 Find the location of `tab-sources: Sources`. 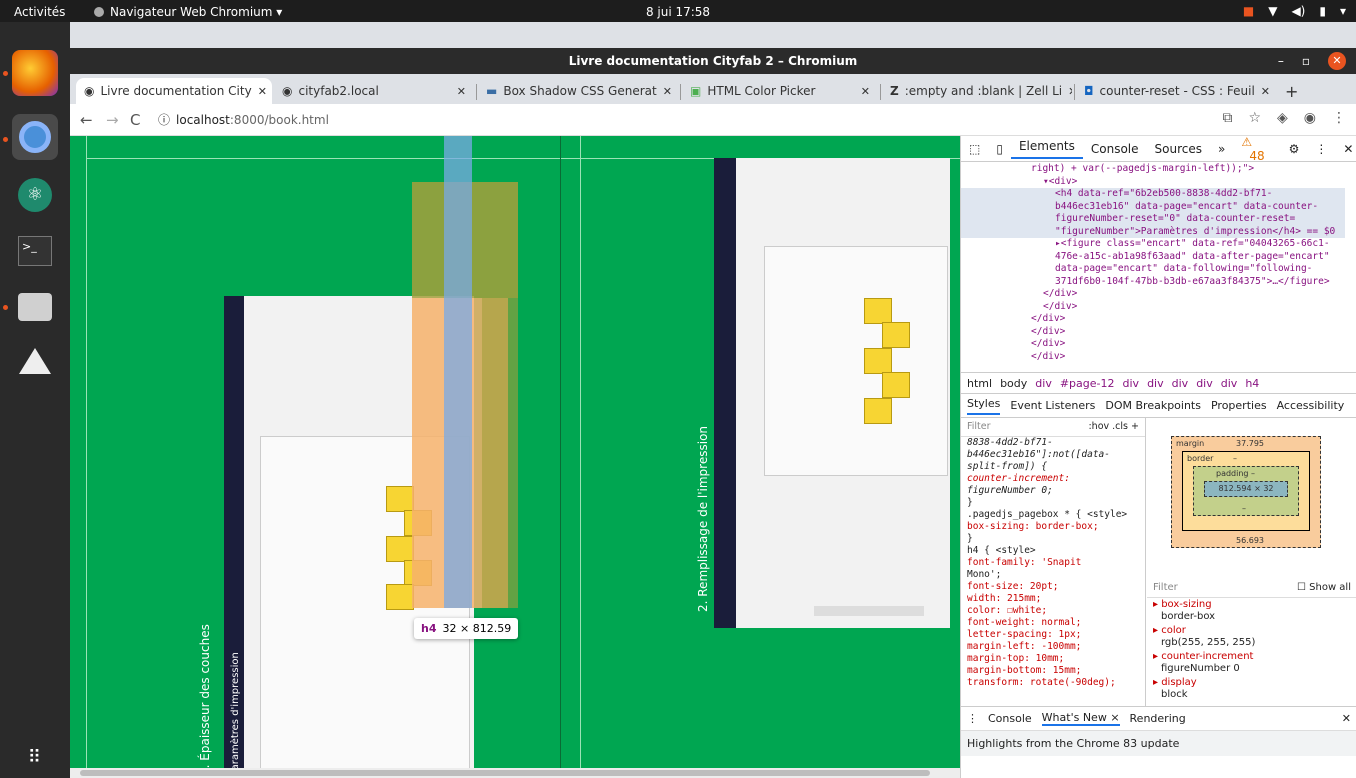

tab-sources: Sources is located at coordinates (1178, 149).